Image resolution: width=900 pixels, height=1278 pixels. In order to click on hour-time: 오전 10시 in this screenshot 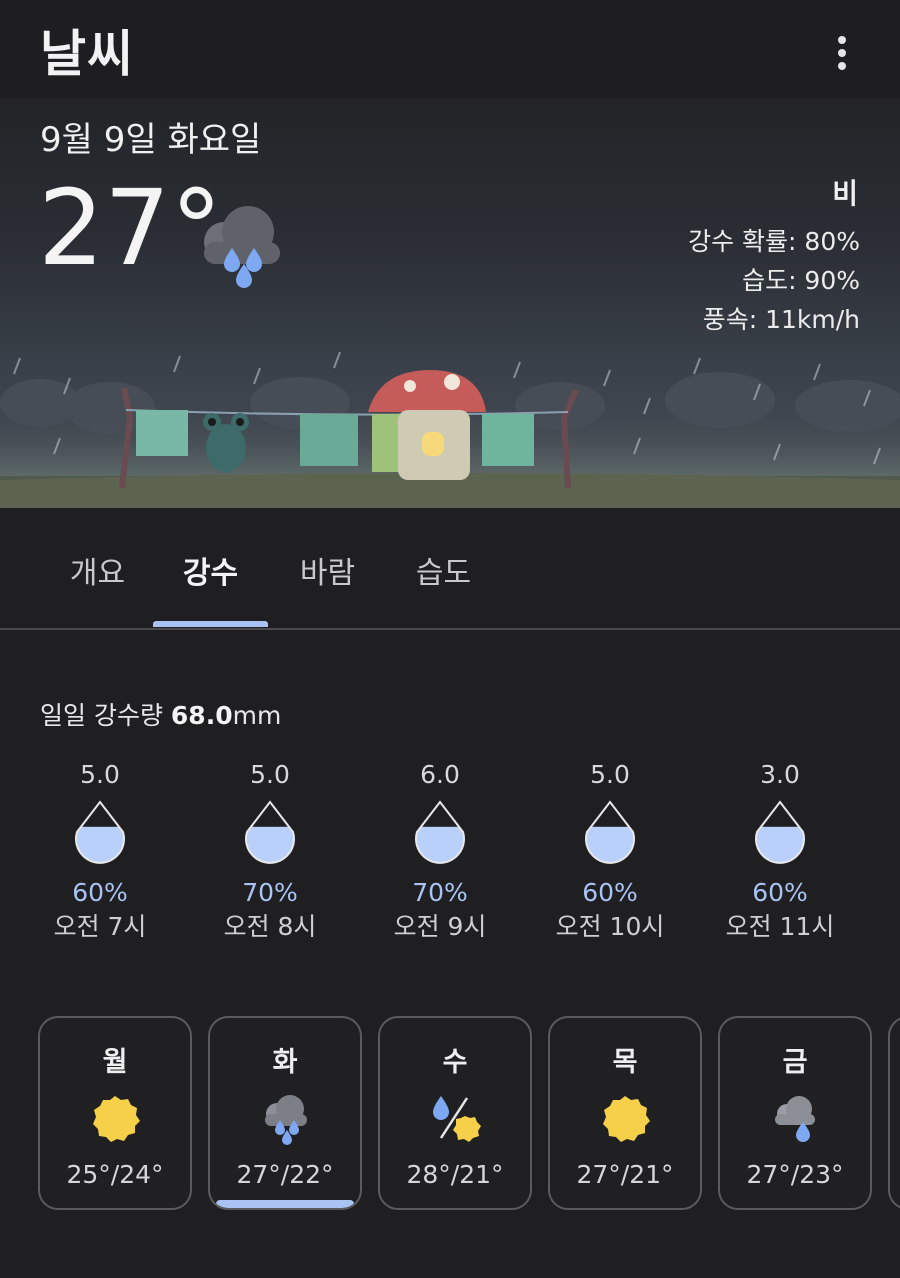, I will do `click(610, 926)`.